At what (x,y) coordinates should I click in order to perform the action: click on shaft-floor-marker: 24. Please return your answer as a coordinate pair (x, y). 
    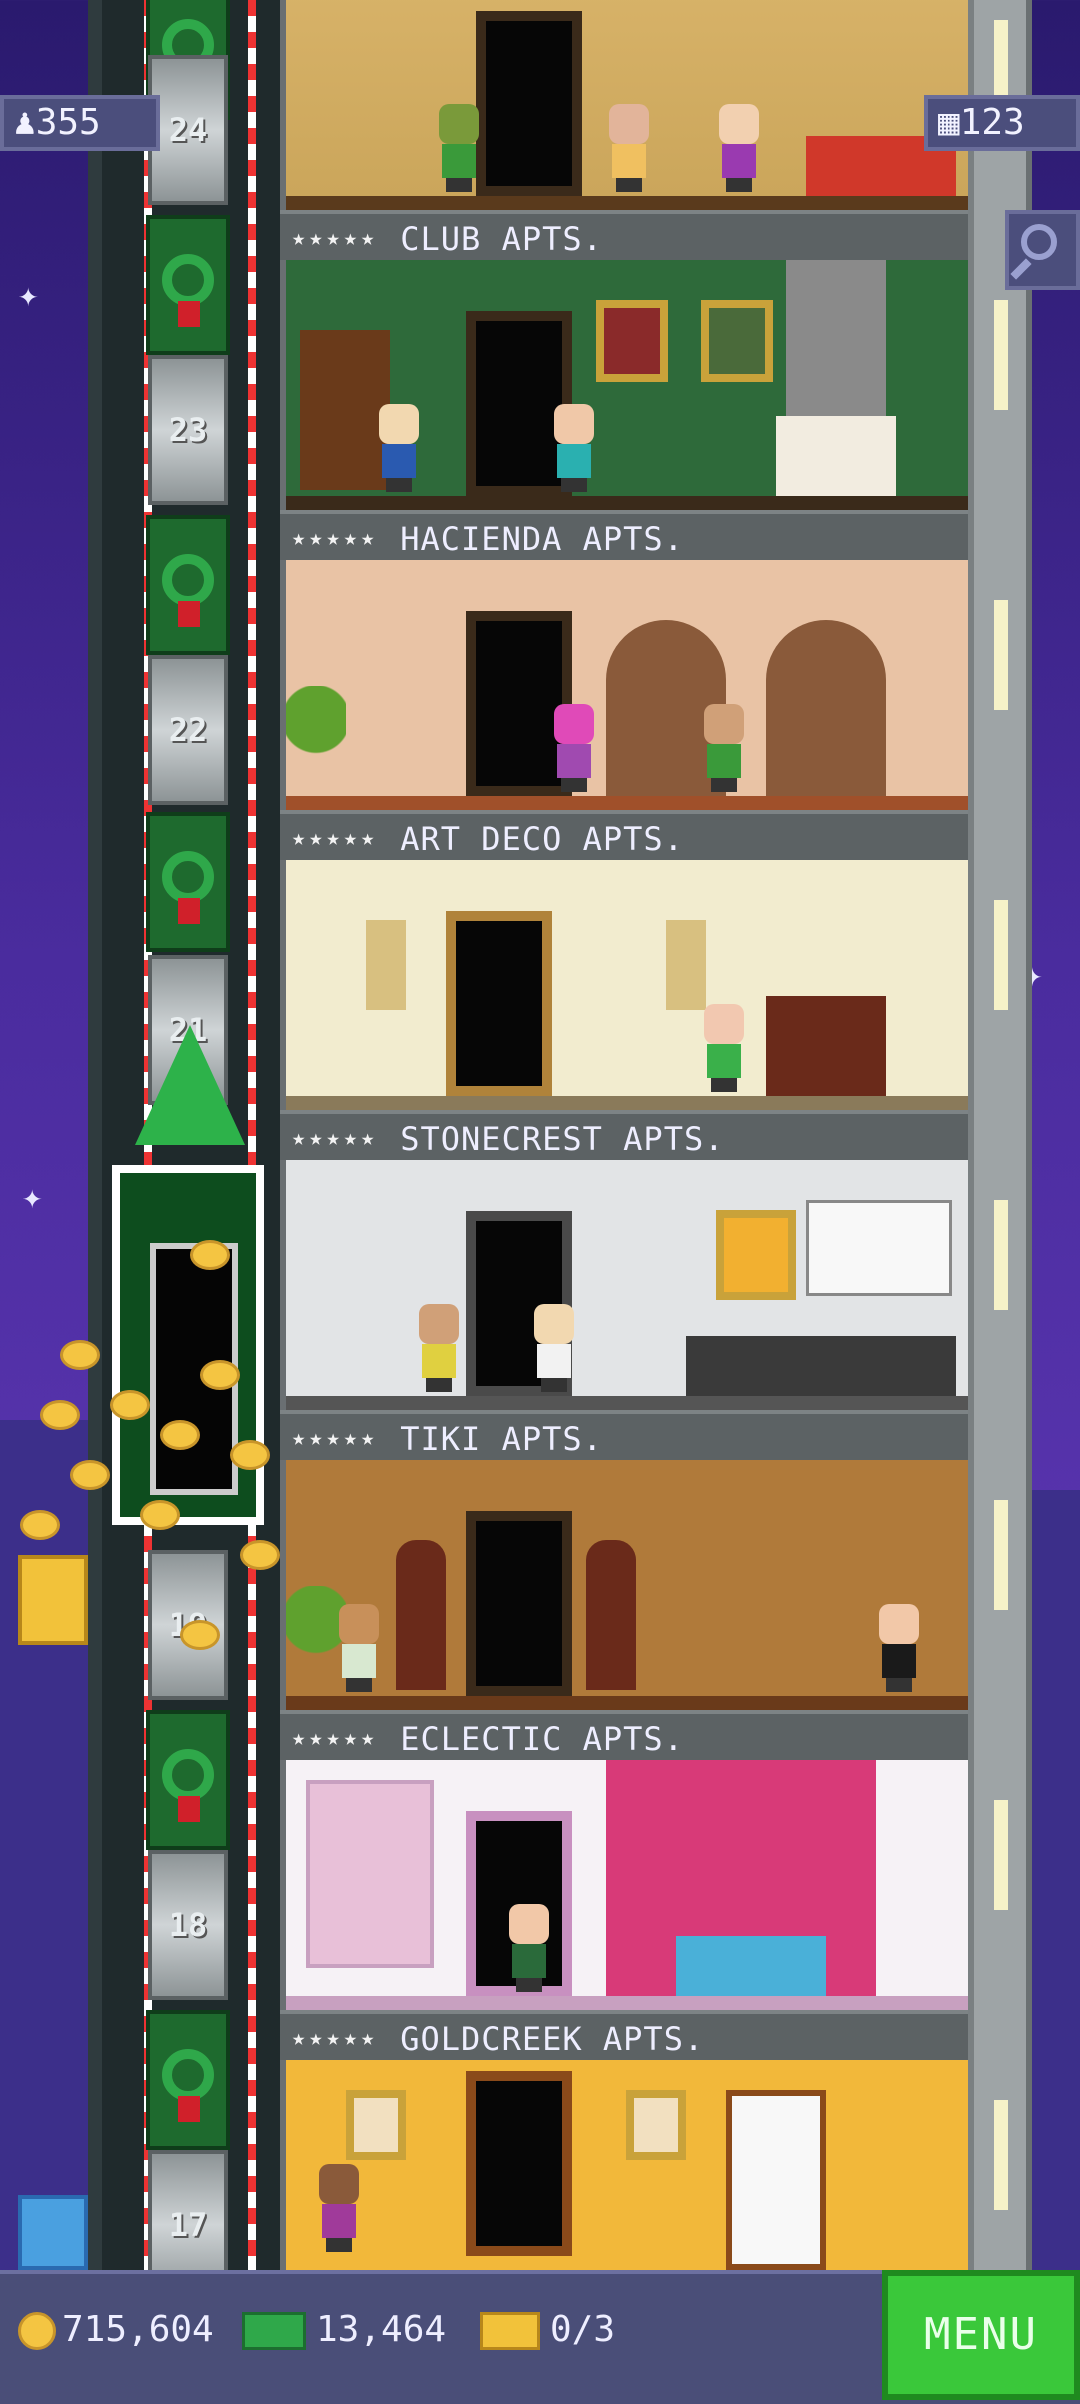
    Looking at the image, I should click on (188, 130).